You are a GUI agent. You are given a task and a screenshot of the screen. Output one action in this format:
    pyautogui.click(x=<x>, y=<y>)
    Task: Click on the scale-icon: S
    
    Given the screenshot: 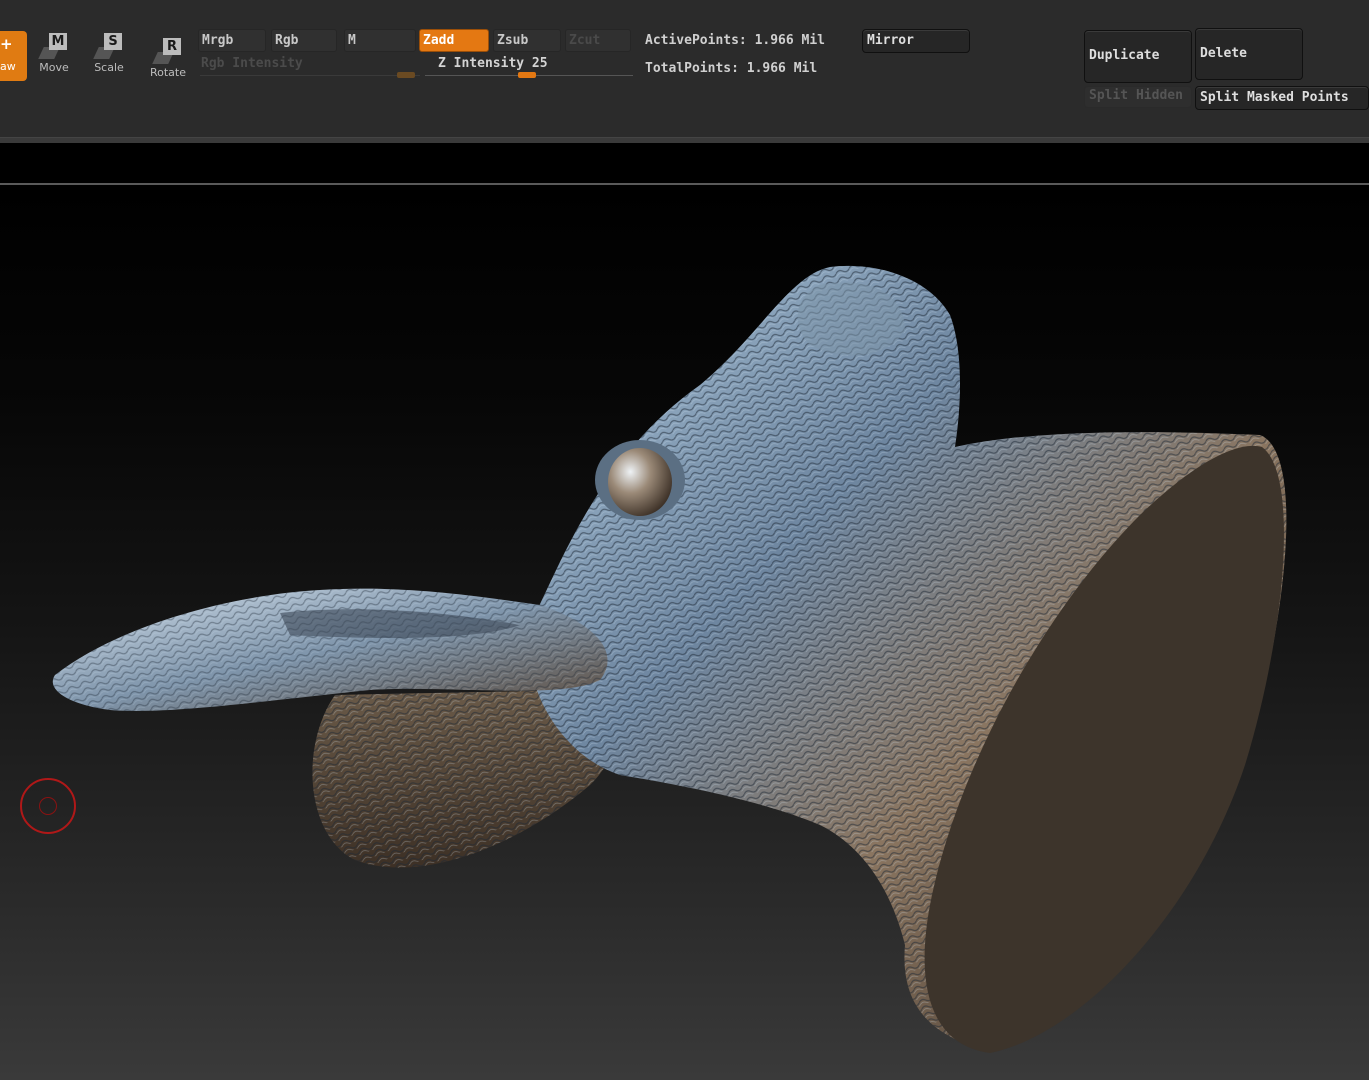 What is the action you would take?
    pyautogui.click(x=107, y=46)
    